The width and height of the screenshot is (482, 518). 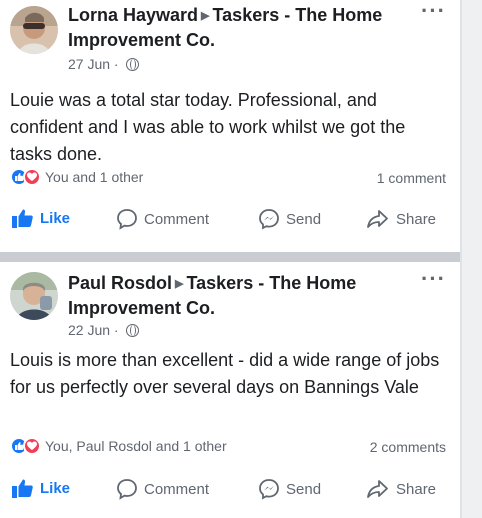 What do you see at coordinates (230, 257) in the screenshot?
I see `post-divider` at bounding box center [230, 257].